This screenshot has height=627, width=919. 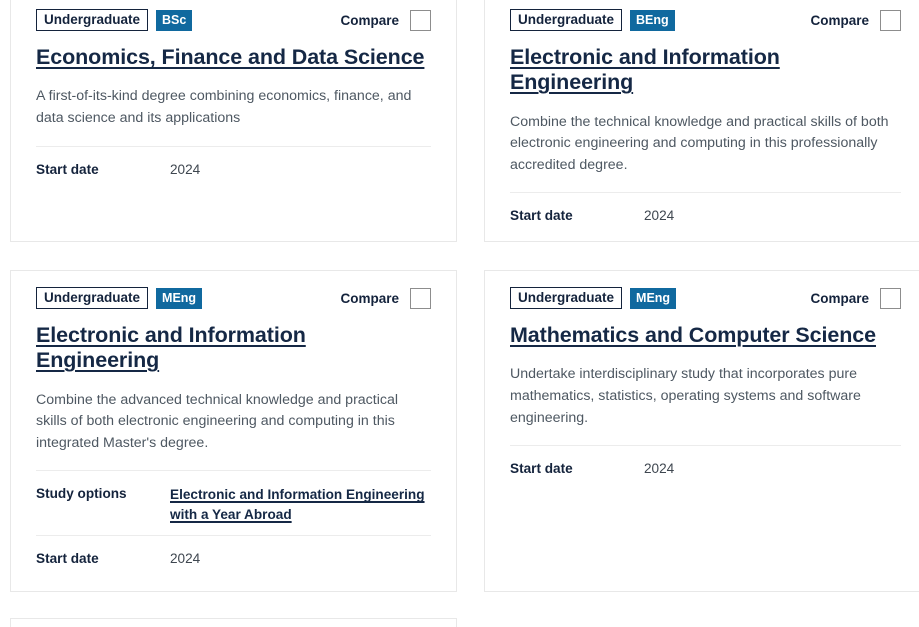 What do you see at coordinates (81, 494) in the screenshot?
I see `detail-label: Study options` at bounding box center [81, 494].